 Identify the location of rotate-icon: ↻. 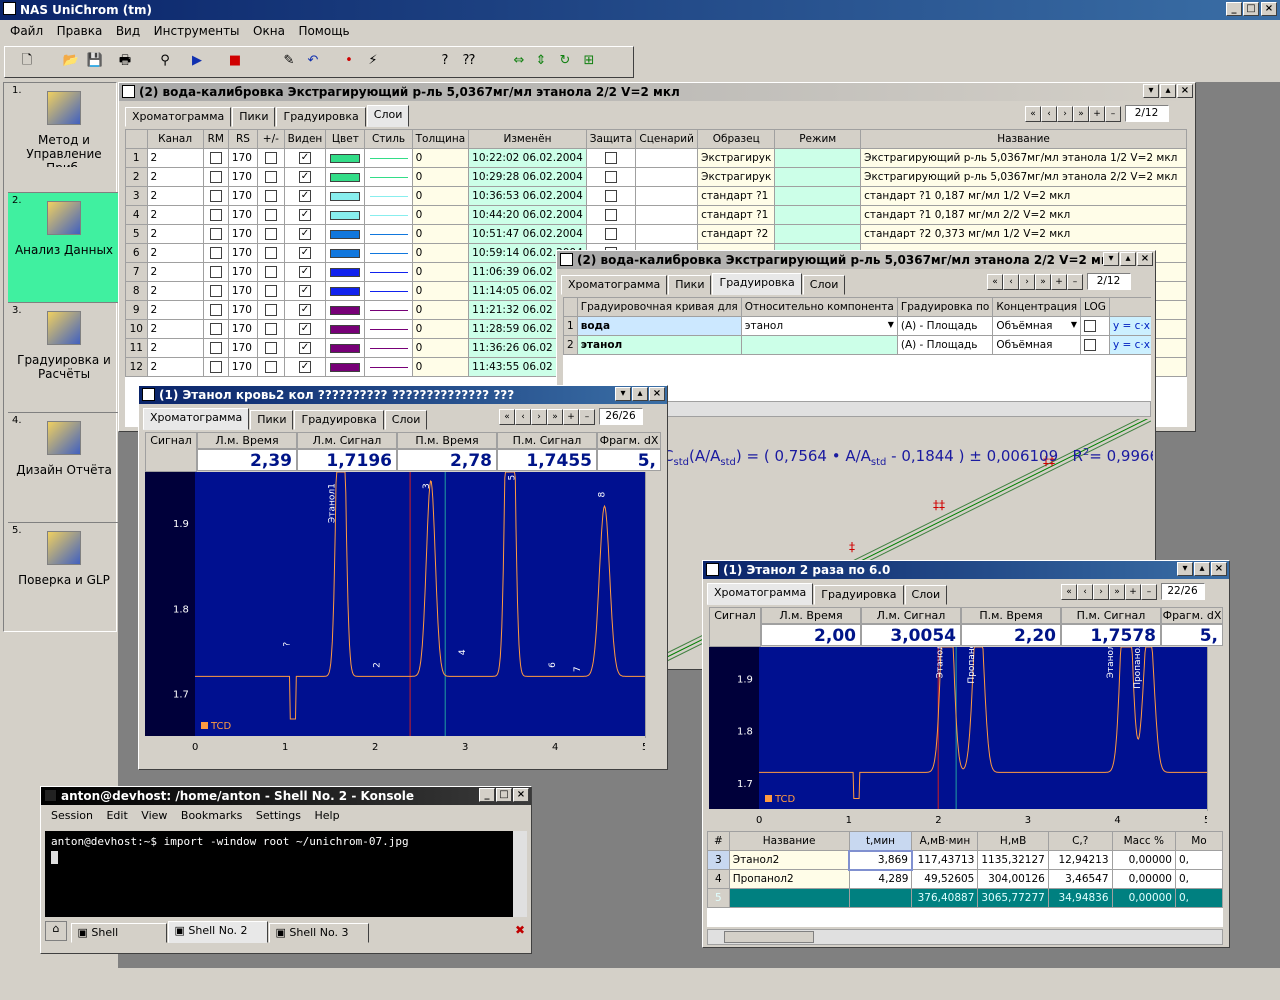
(565, 62).